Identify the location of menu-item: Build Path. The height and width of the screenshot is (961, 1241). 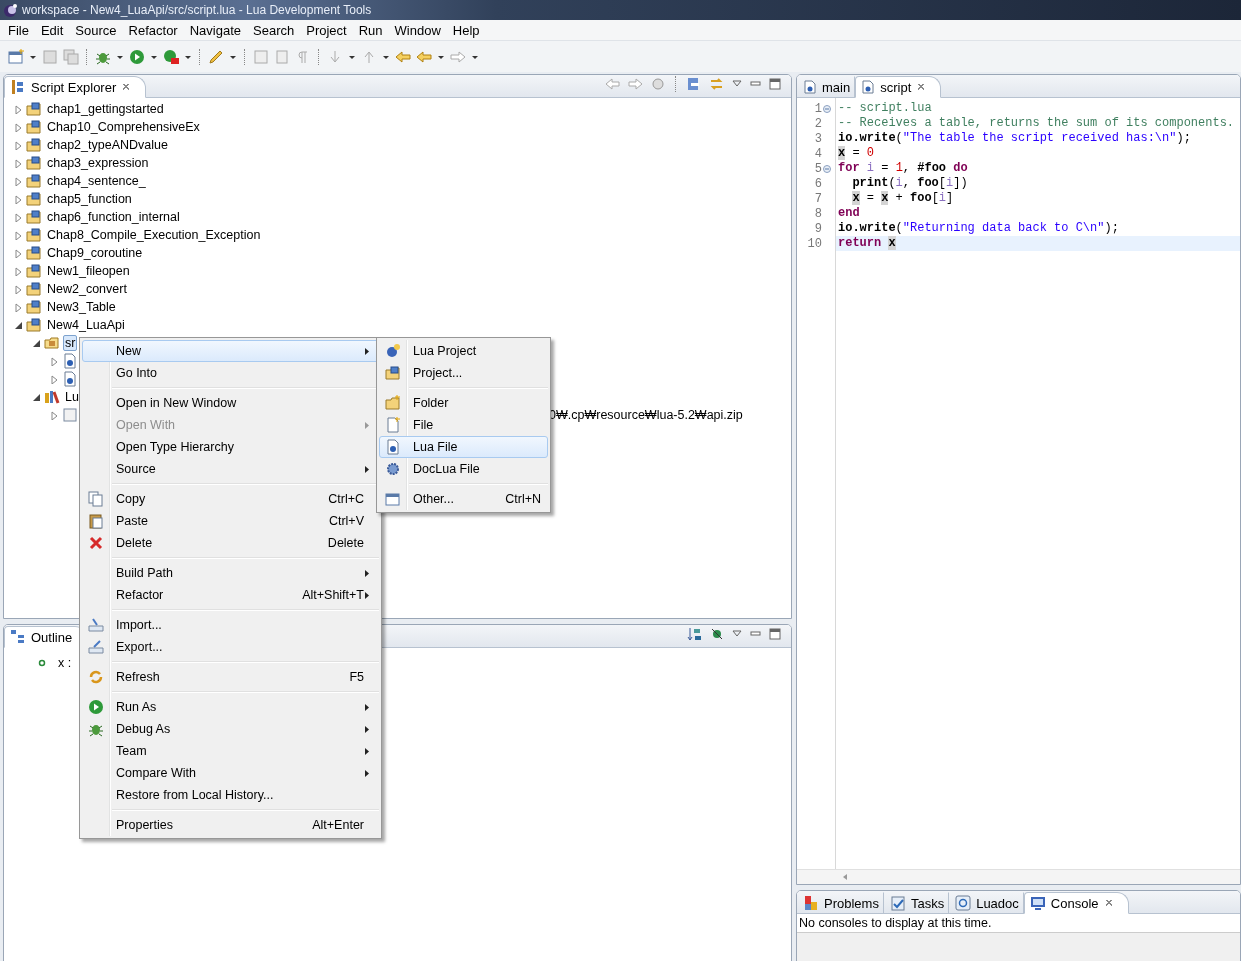
(230, 573).